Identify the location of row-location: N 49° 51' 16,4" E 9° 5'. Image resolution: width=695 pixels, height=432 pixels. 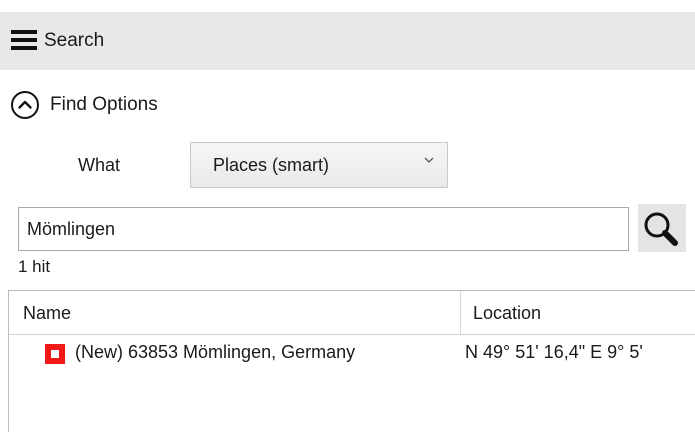
(554, 352).